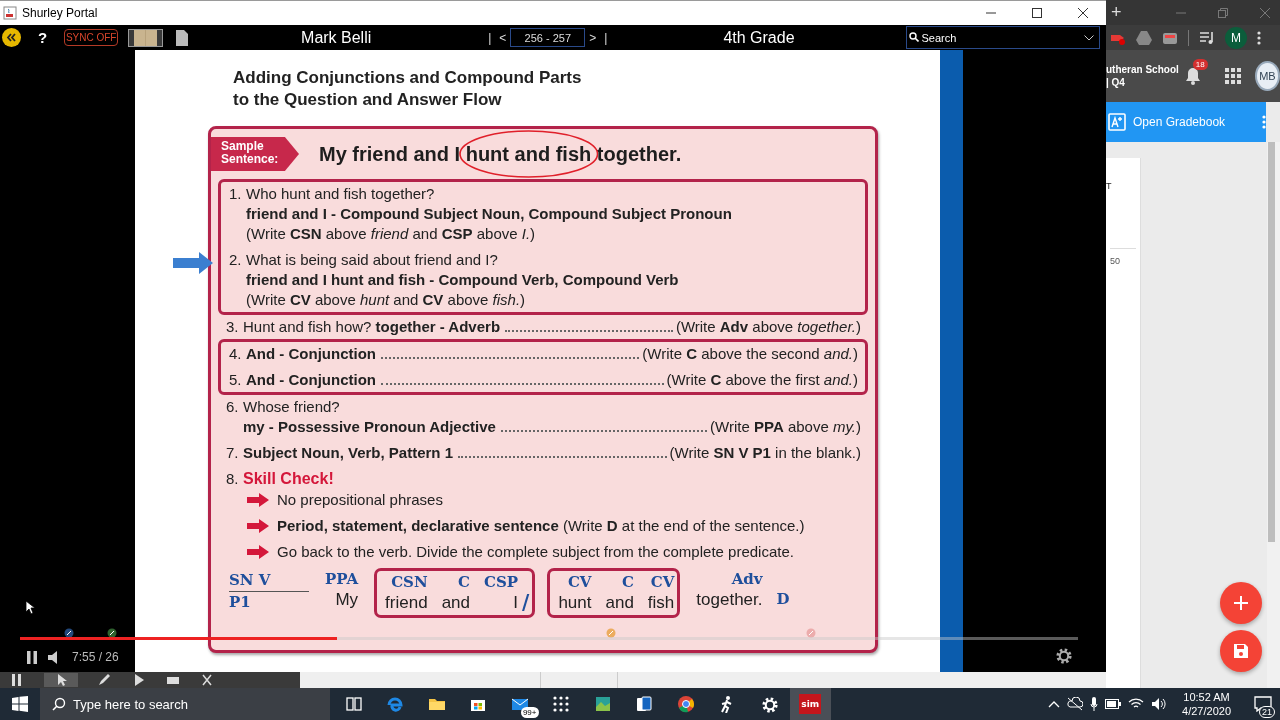 Image resolution: width=1280 pixels, height=720 pixels. What do you see at coordinates (1116, 82) in the screenshot?
I see `term-label: | Q4` at bounding box center [1116, 82].